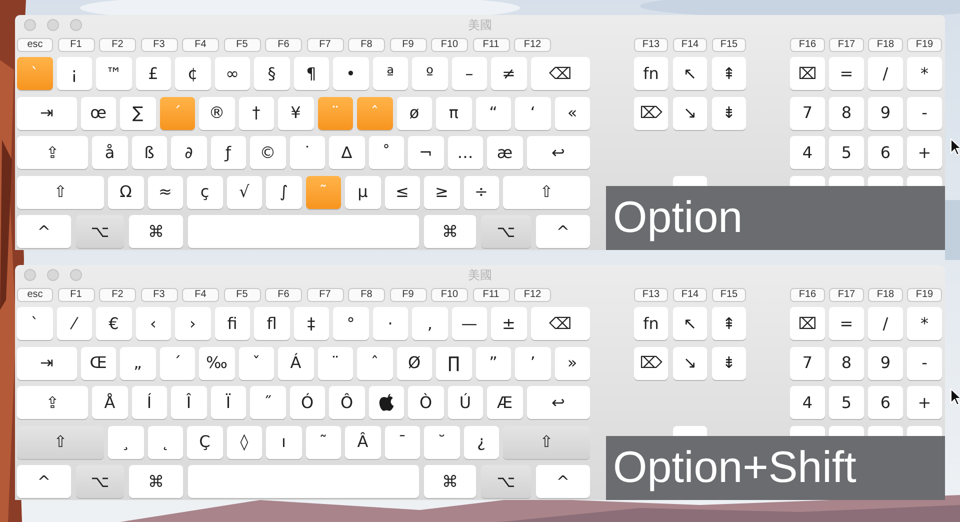 This screenshot has height=522, width=960. I want to click on function-key: F4, so click(200, 45).